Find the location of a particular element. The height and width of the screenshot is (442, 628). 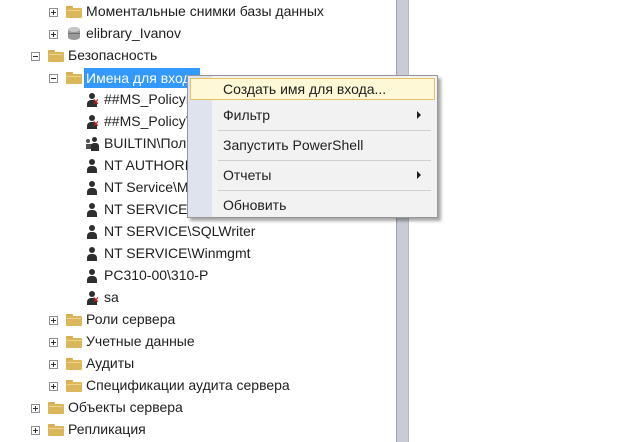

tree-node-audits: Аудиты is located at coordinates (195, 364).